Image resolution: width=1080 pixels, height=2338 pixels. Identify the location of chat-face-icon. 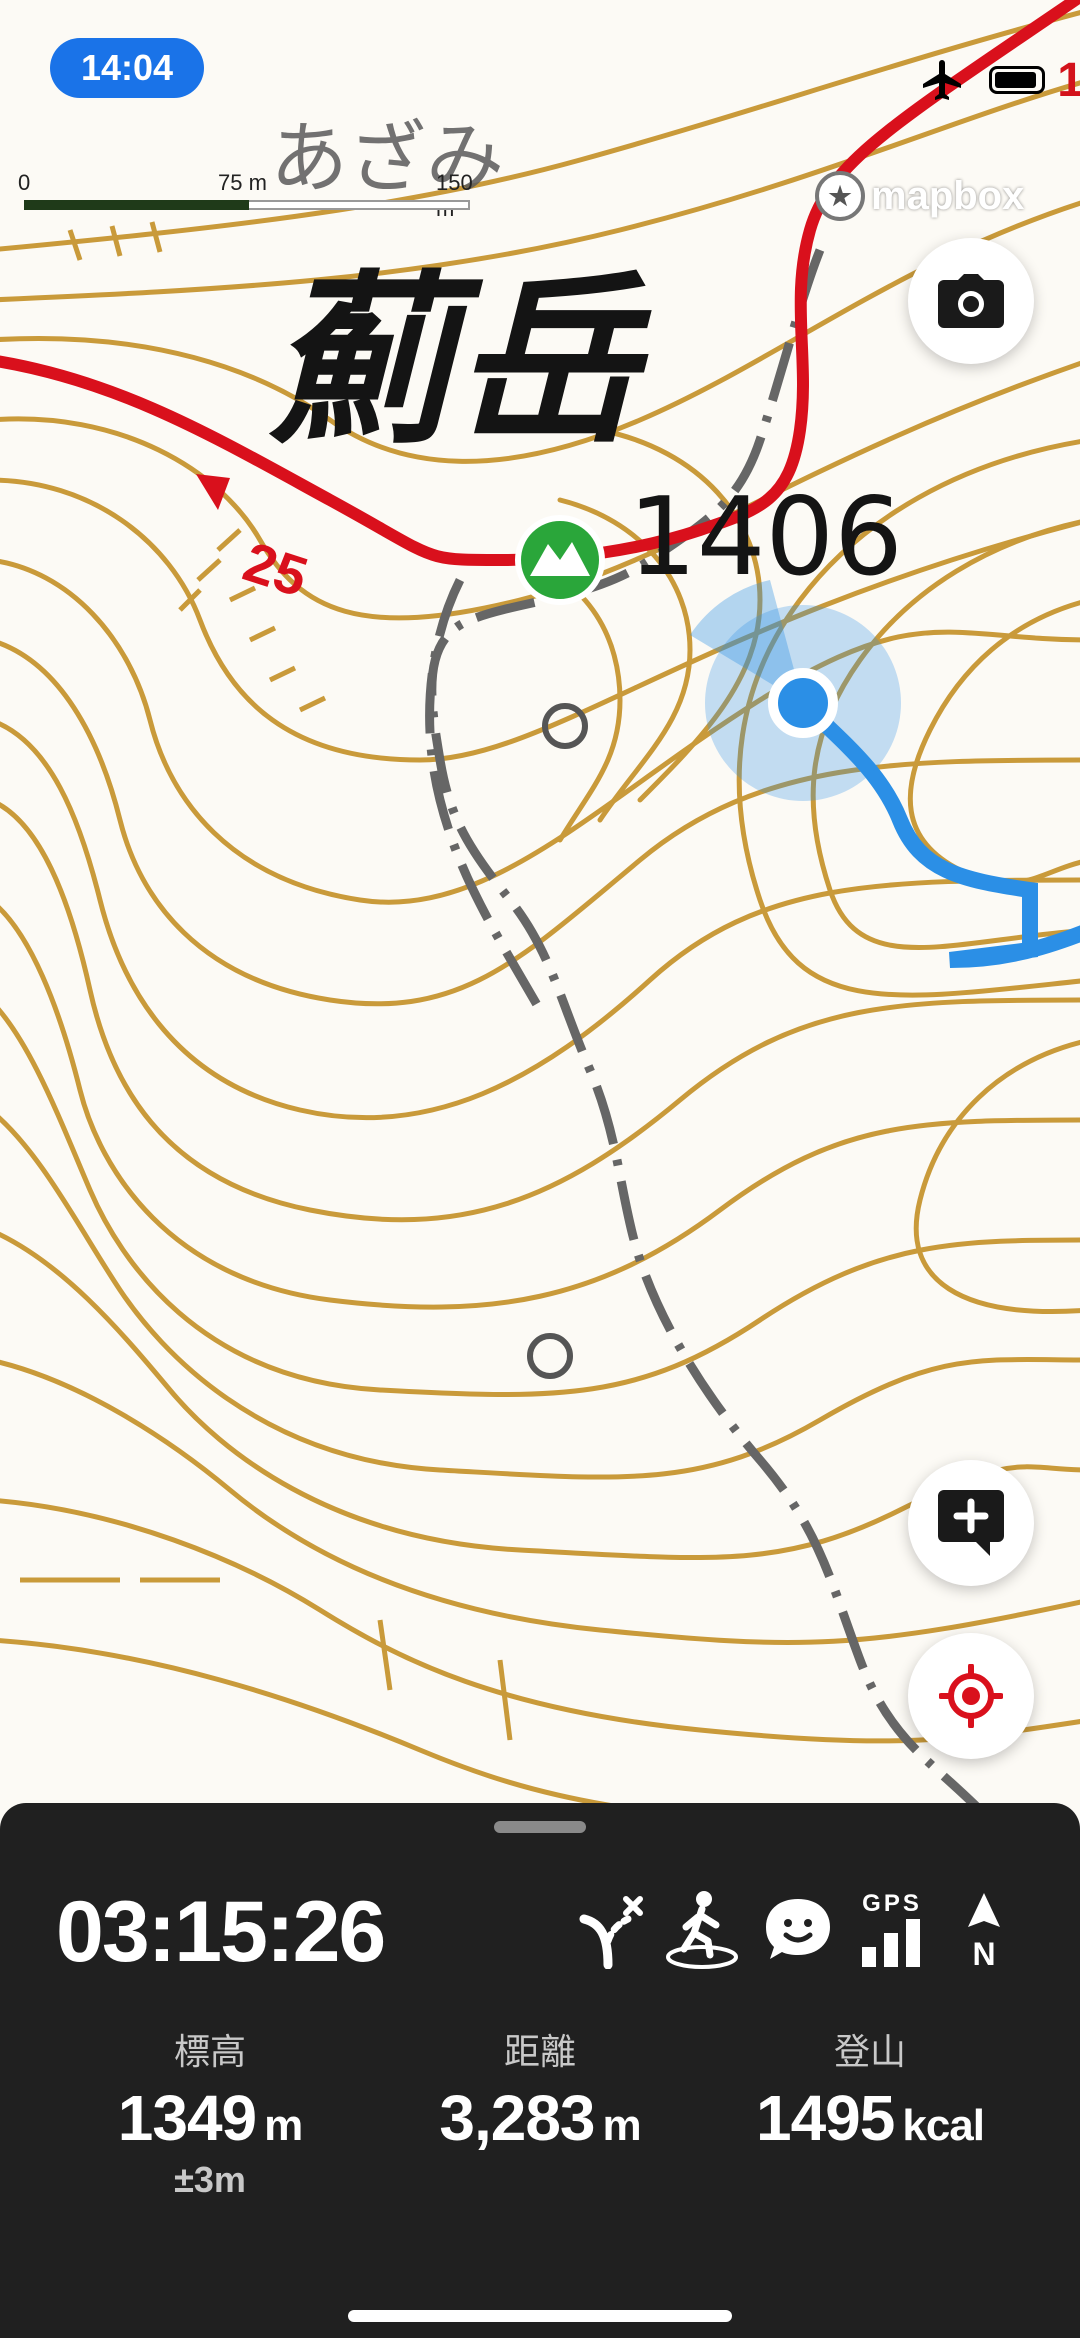
(798, 1929).